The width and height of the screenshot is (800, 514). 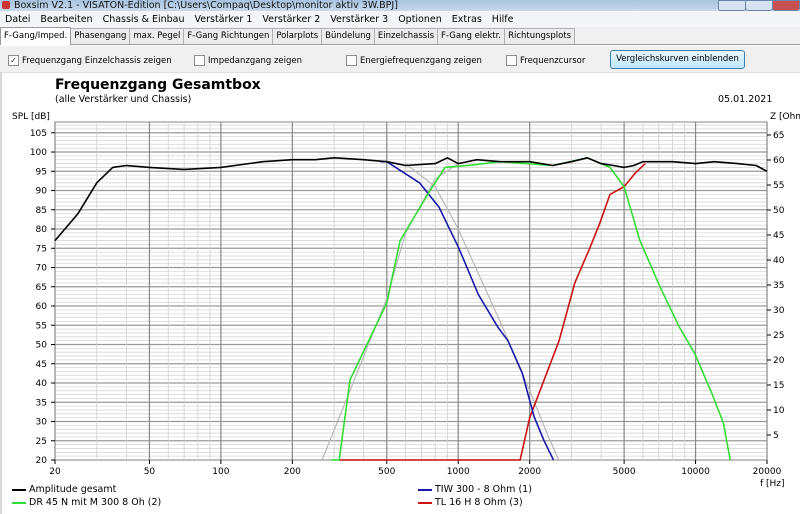 I want to click on y-tick-label: 55, so click(x=41, y=326).